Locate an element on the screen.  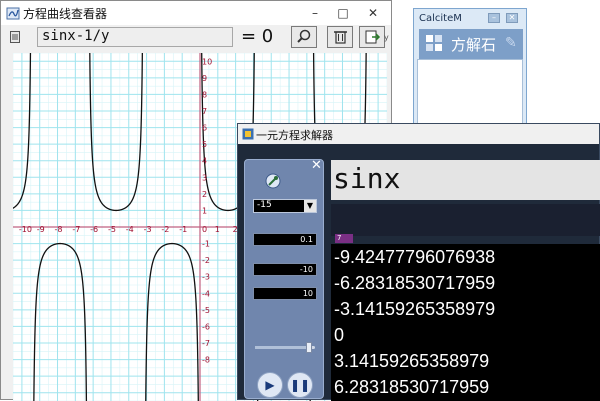
viewer-title: 方程曲线查看器 is located at coordinates (65, 14).